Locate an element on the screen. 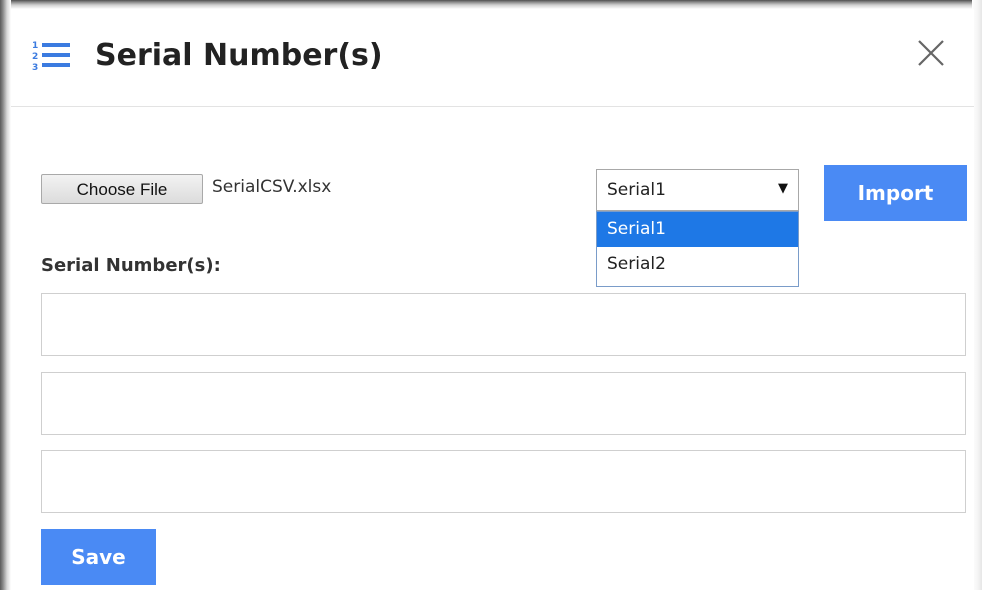 The width and height of the screenshot is (982, 590). serial-column-select: Serial1 ▼ is located at coordinates (697, 190).